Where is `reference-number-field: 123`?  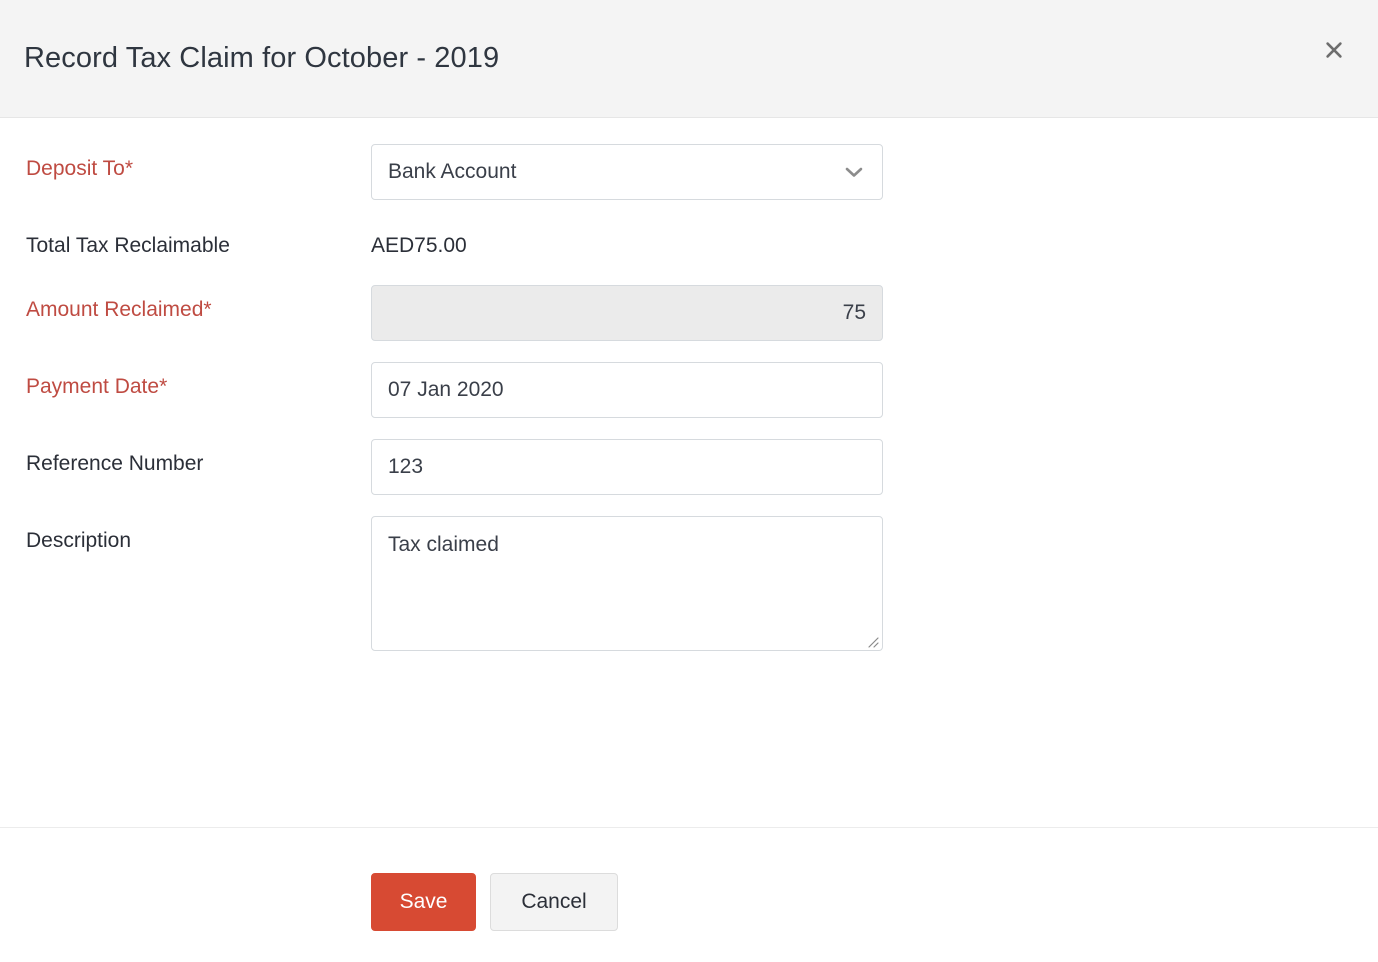 reference-number-field: 123 is located at coordinates (627, 467).